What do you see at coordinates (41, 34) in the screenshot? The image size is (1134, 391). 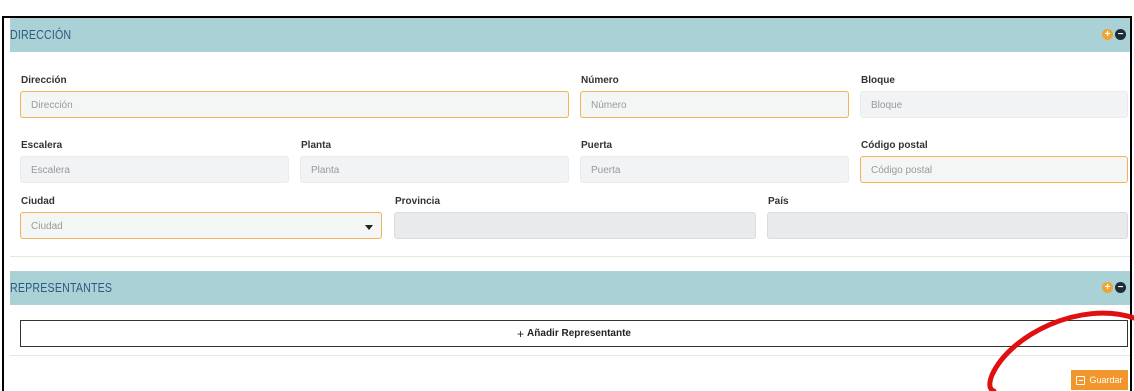 I see `direccion-panel-title: DIRECCIÓN` at bounding box center [41, 34].